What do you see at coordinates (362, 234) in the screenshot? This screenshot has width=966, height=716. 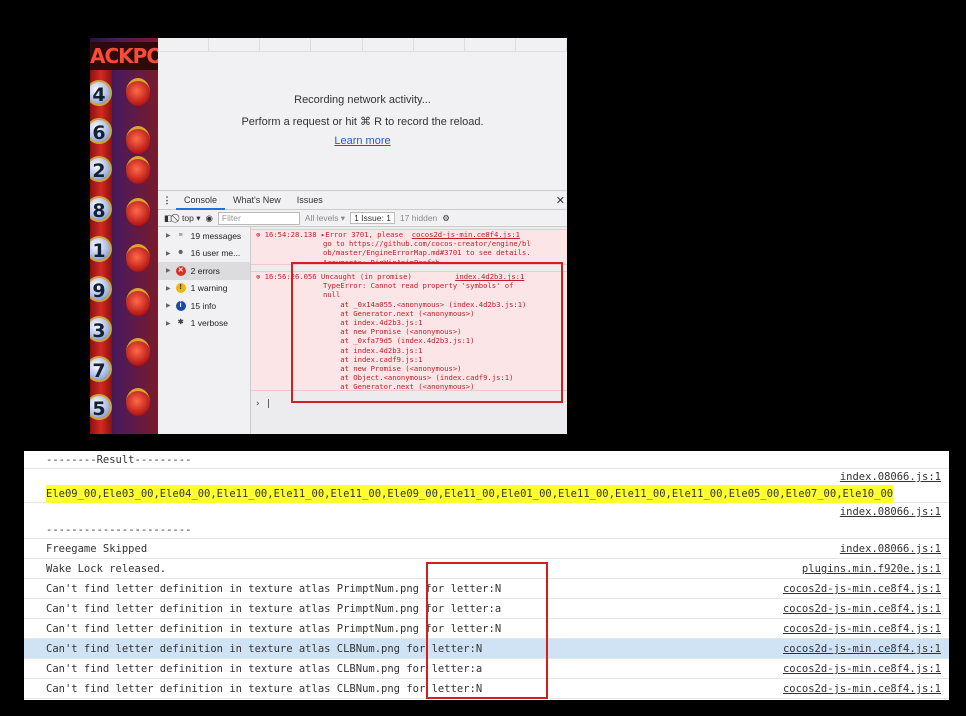 I see `log-text: ▸Error 3701, please` at bounding box center [362, 234].